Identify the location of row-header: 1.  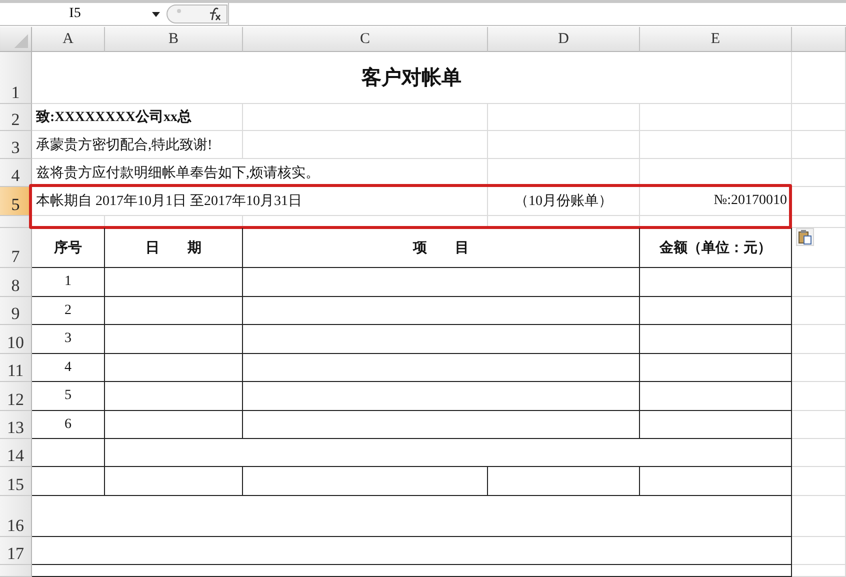
(16, 78).